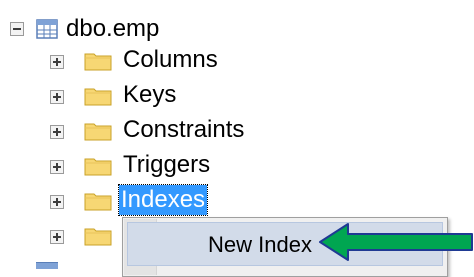  What do you see at coordinates (120, 95) in the screenshot?
I see `tree-node-keys: Keys` at bounding box center [120, 95].